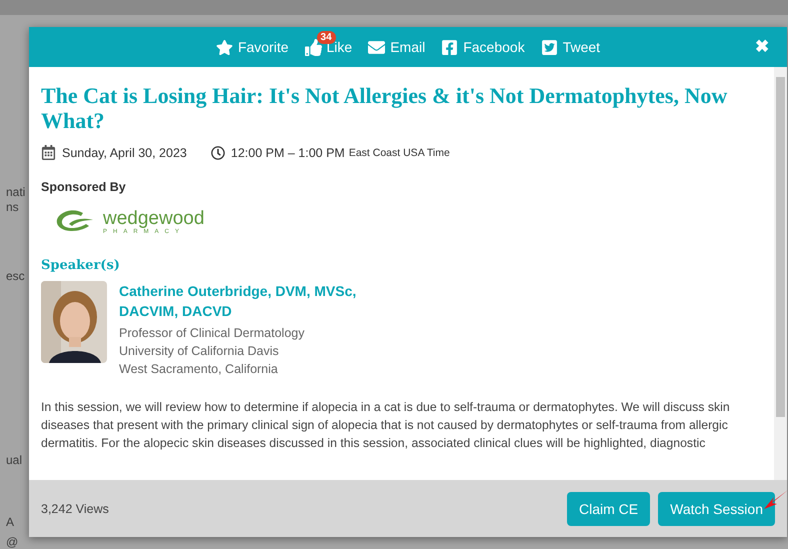 This screenshot has height=549, width=788. I want to click on action-button: Watch Session, so click(716, 509).